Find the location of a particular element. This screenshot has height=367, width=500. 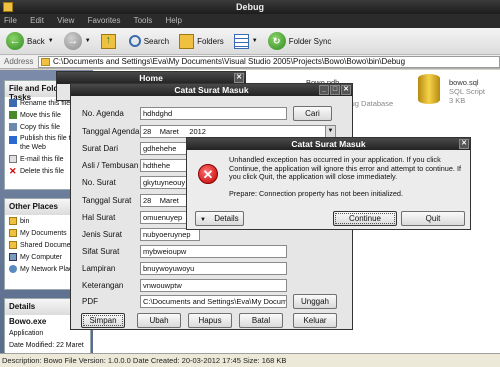

form-title-bar: Catat Surat Masuk _ □ ✕ is located at coordinates (211, 90).